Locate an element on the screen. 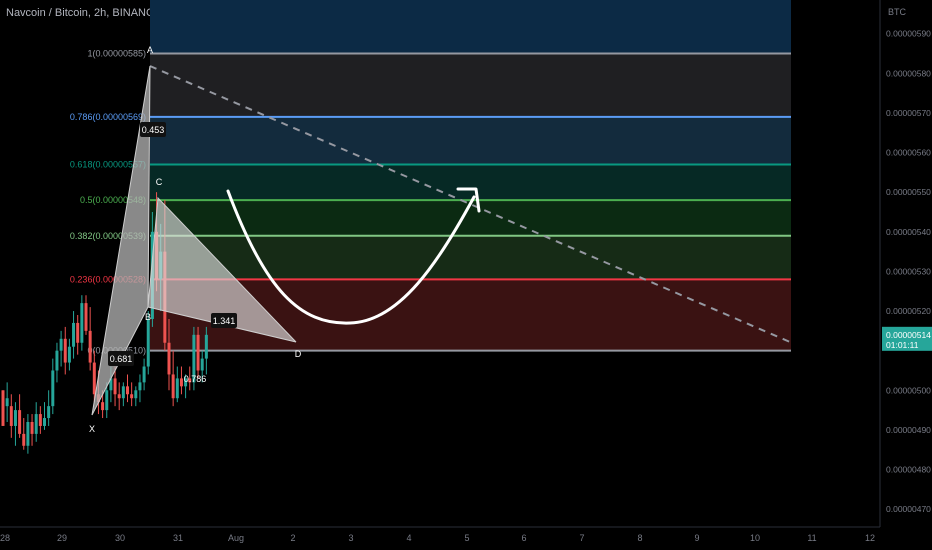  time-tick-label: Aug is located at coordinates (236, 538).